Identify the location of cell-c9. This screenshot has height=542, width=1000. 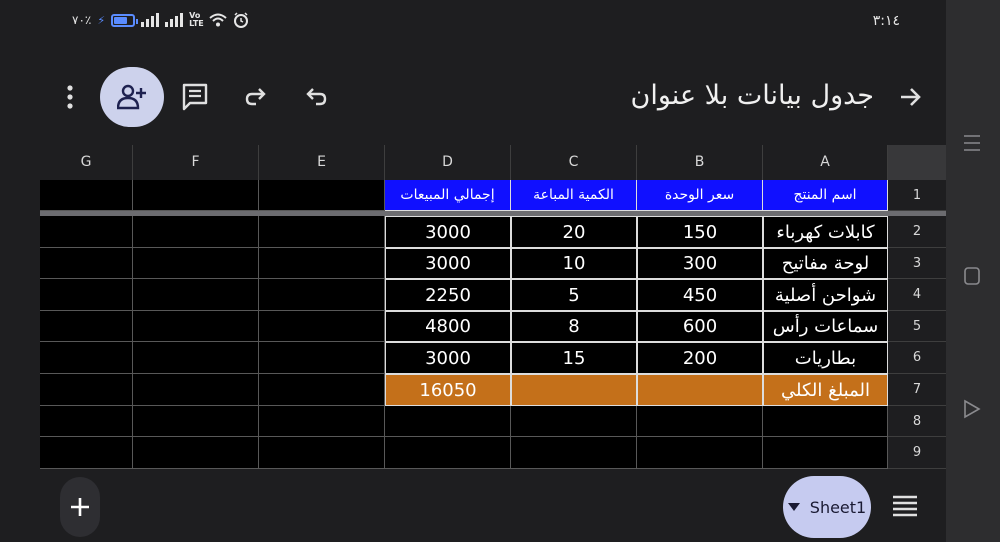
(574, 453).